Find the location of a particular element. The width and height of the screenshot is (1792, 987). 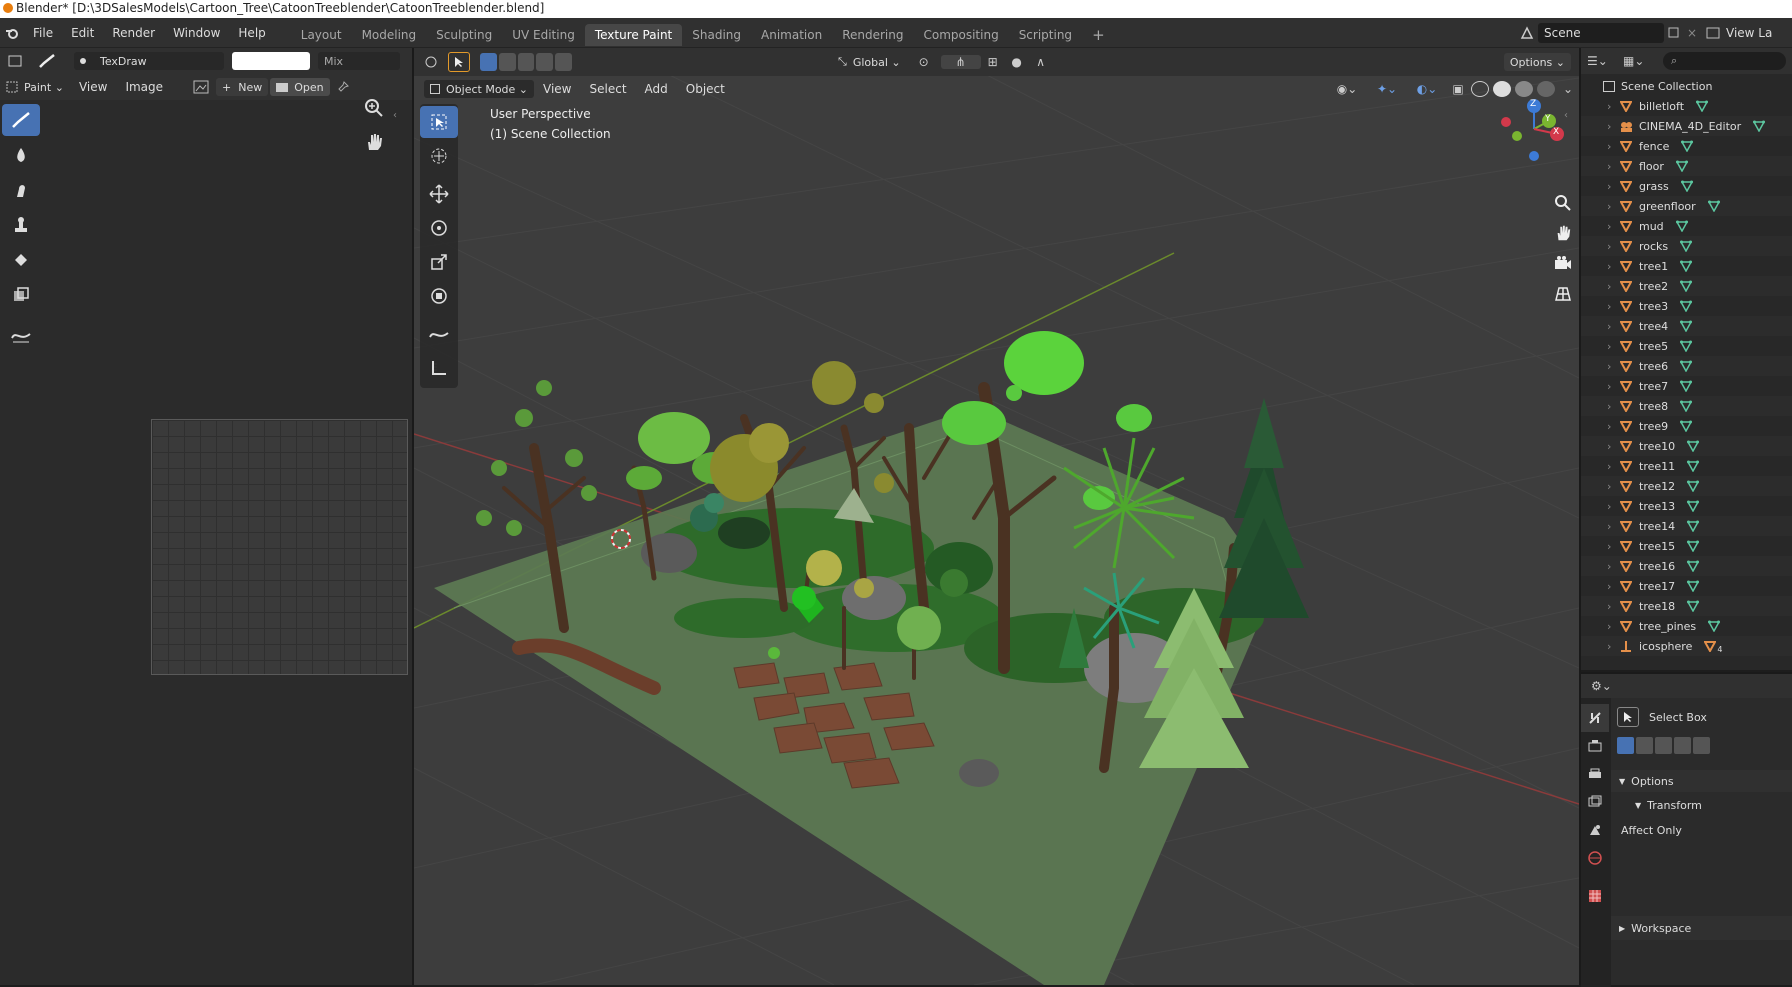

wireframe-shading-icon is located at coordinates (1480, 89).